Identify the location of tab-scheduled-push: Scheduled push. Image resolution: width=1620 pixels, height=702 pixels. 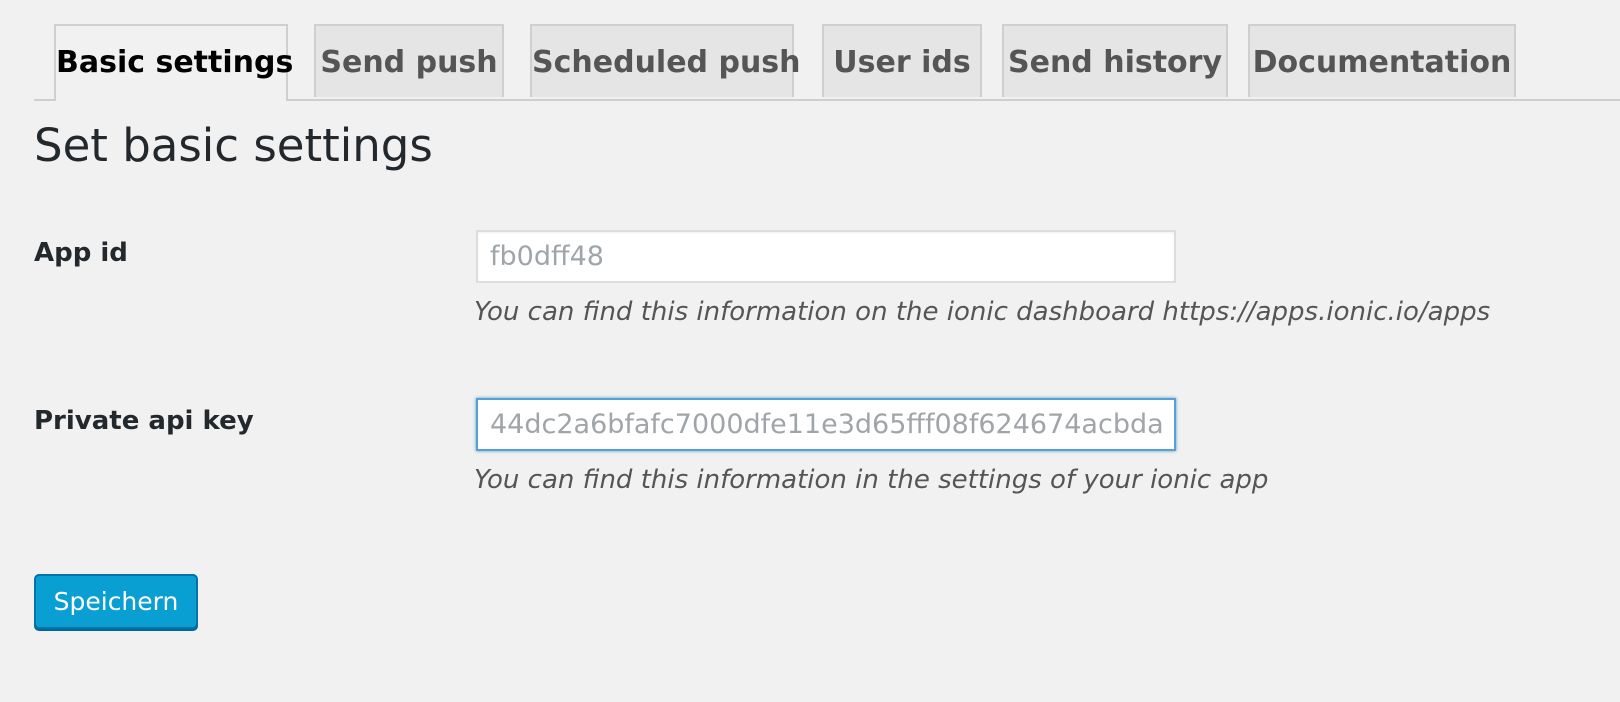
(665, 60).